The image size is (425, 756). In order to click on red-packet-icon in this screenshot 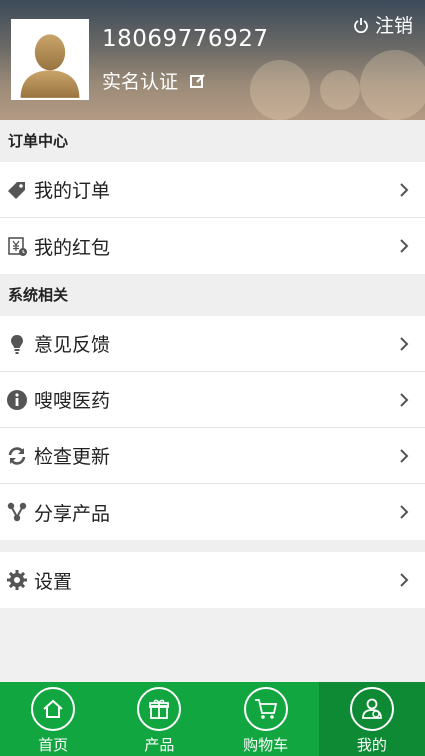, I will do `click(17, 246)`.